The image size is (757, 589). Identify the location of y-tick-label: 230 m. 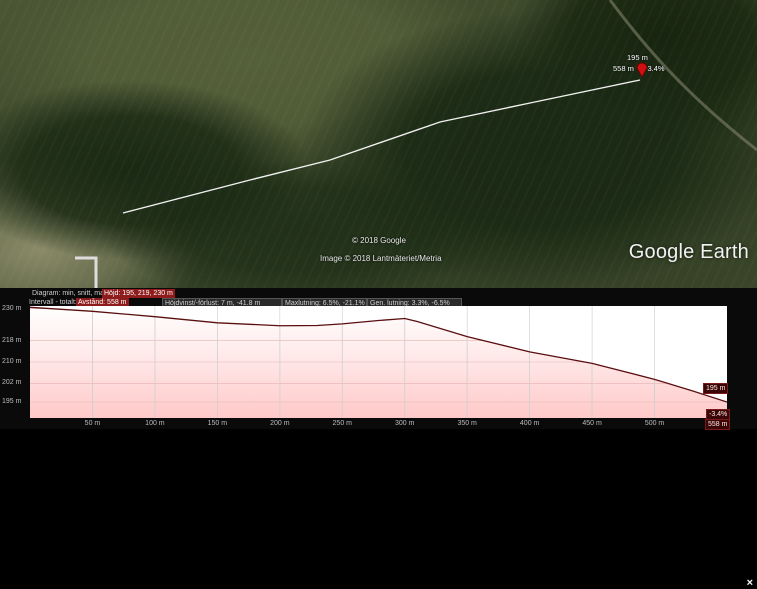
(12, 308).